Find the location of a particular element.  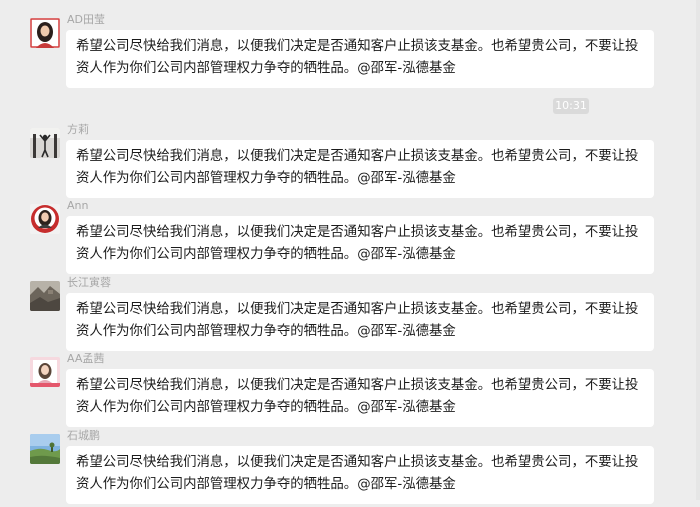

sender-name: AD田莹 is located at coordinates (86, 20).